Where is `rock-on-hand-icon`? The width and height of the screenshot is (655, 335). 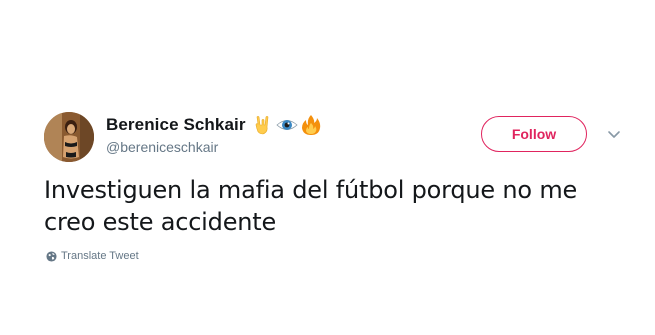
rock-on-hand-icon is located at coordinates (261, 125).